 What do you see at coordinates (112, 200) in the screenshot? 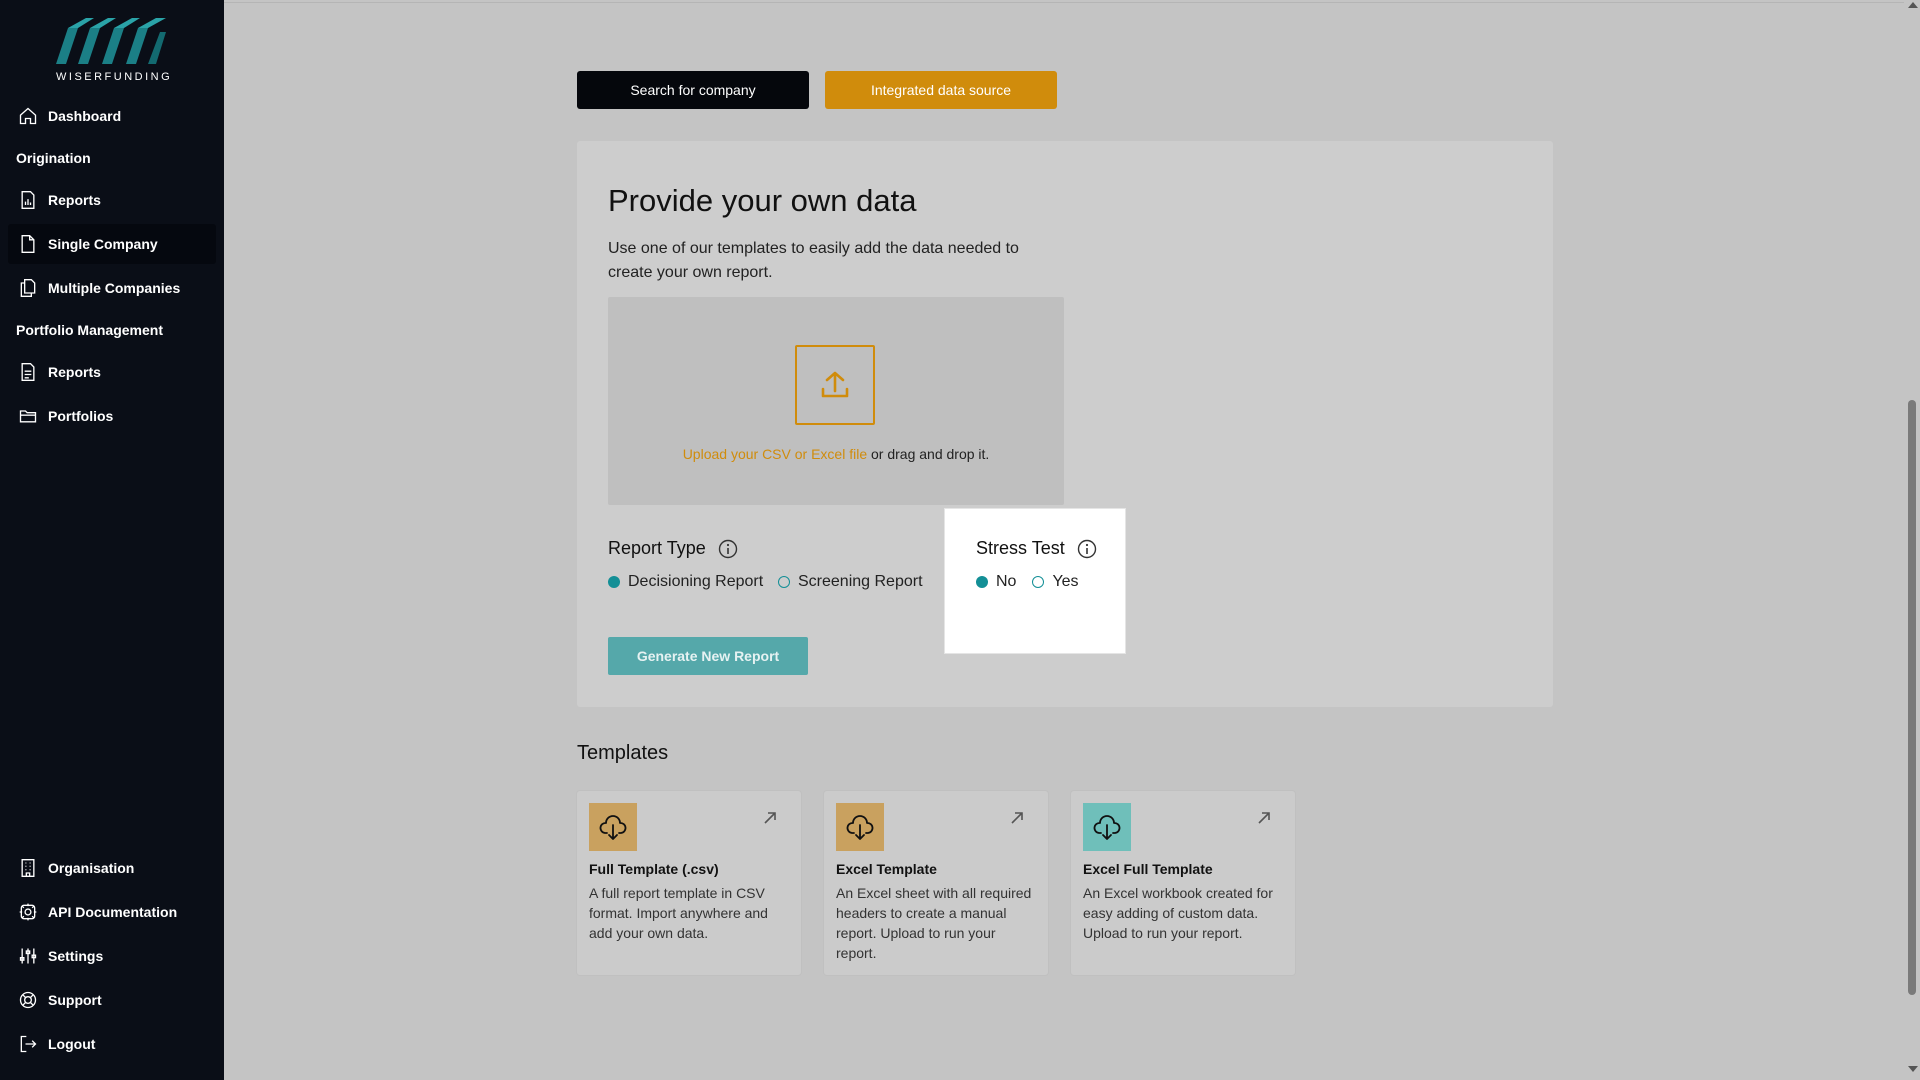
I see `sidebar-item-origination-reports: Reports` at bounding box center [112, 200].